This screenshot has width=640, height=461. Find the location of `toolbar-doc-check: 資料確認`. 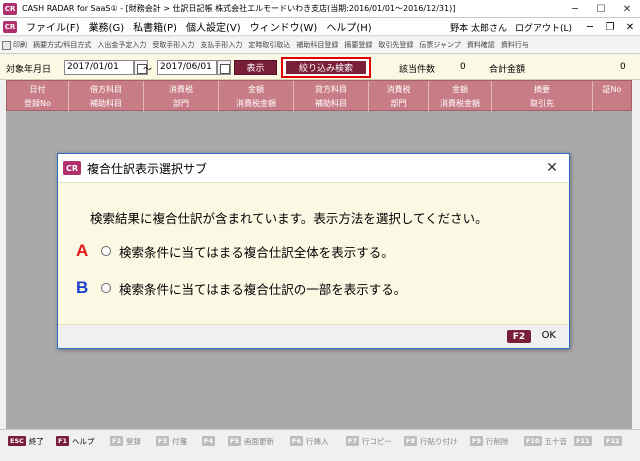

toolbar-doc-check: 資料確認 is located at coordinates (481, 45).